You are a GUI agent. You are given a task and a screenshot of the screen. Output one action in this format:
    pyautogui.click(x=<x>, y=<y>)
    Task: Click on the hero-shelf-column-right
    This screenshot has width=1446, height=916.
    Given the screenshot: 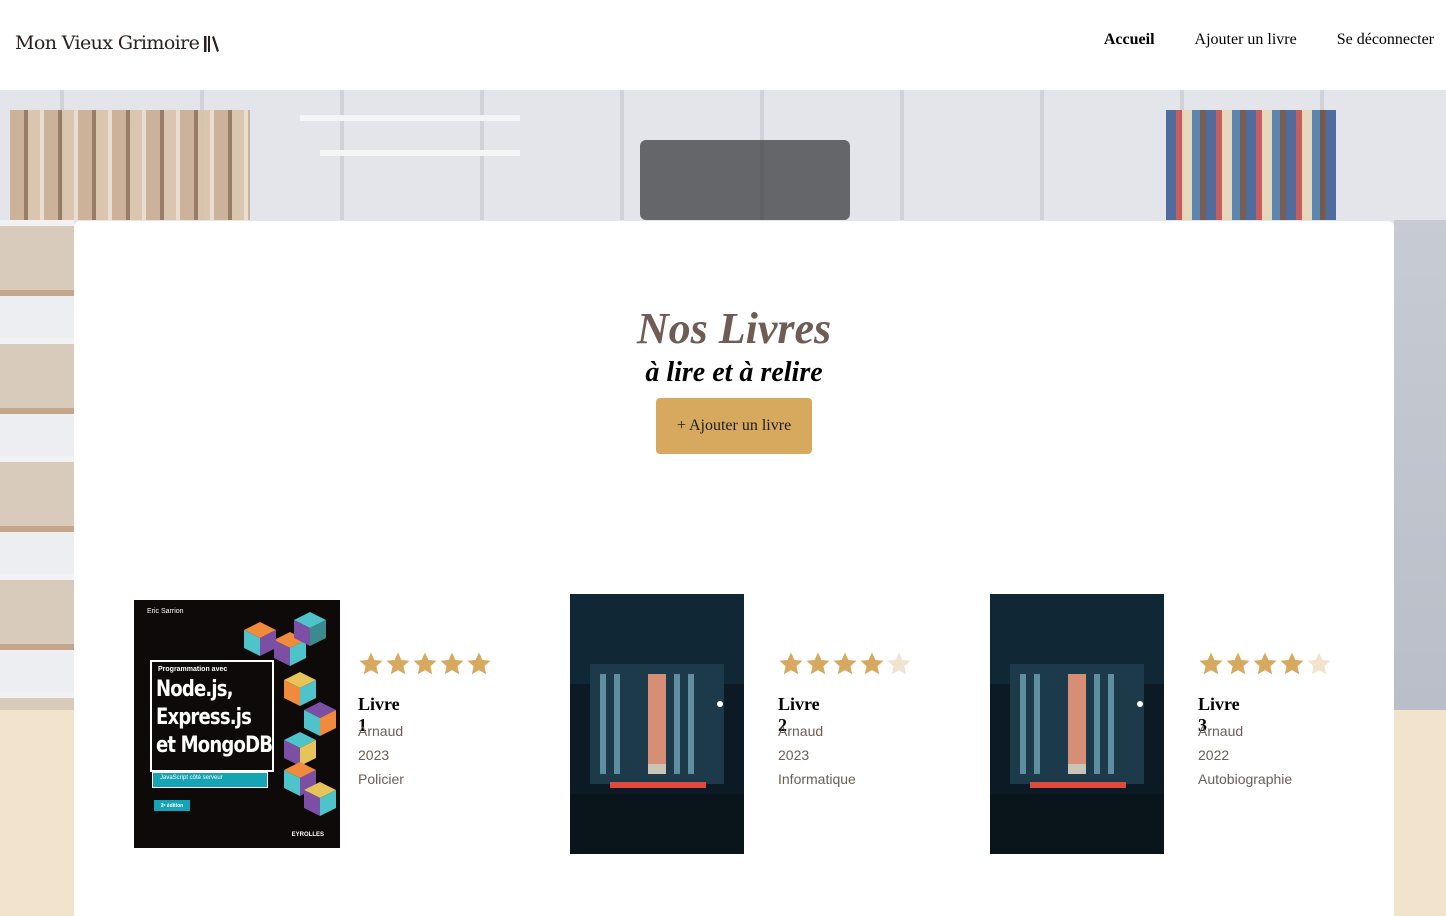 What is the action you would take?
    pyautogui.click(x=1420, y=465)
    